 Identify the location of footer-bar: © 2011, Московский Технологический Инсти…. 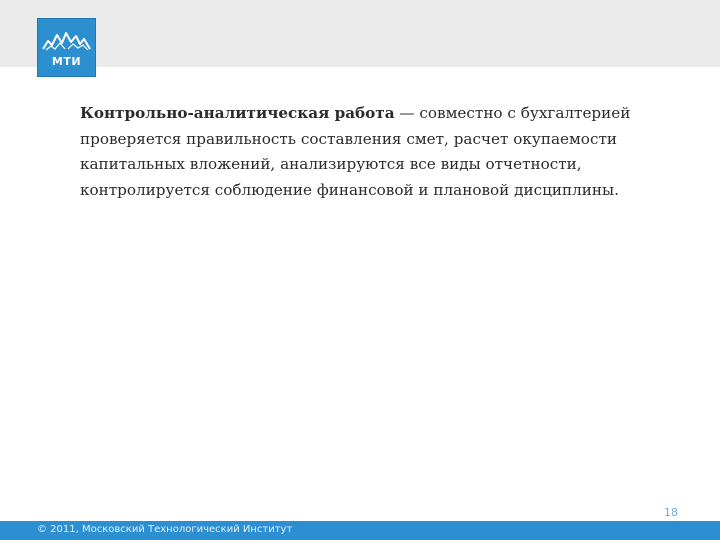
(360, 530).